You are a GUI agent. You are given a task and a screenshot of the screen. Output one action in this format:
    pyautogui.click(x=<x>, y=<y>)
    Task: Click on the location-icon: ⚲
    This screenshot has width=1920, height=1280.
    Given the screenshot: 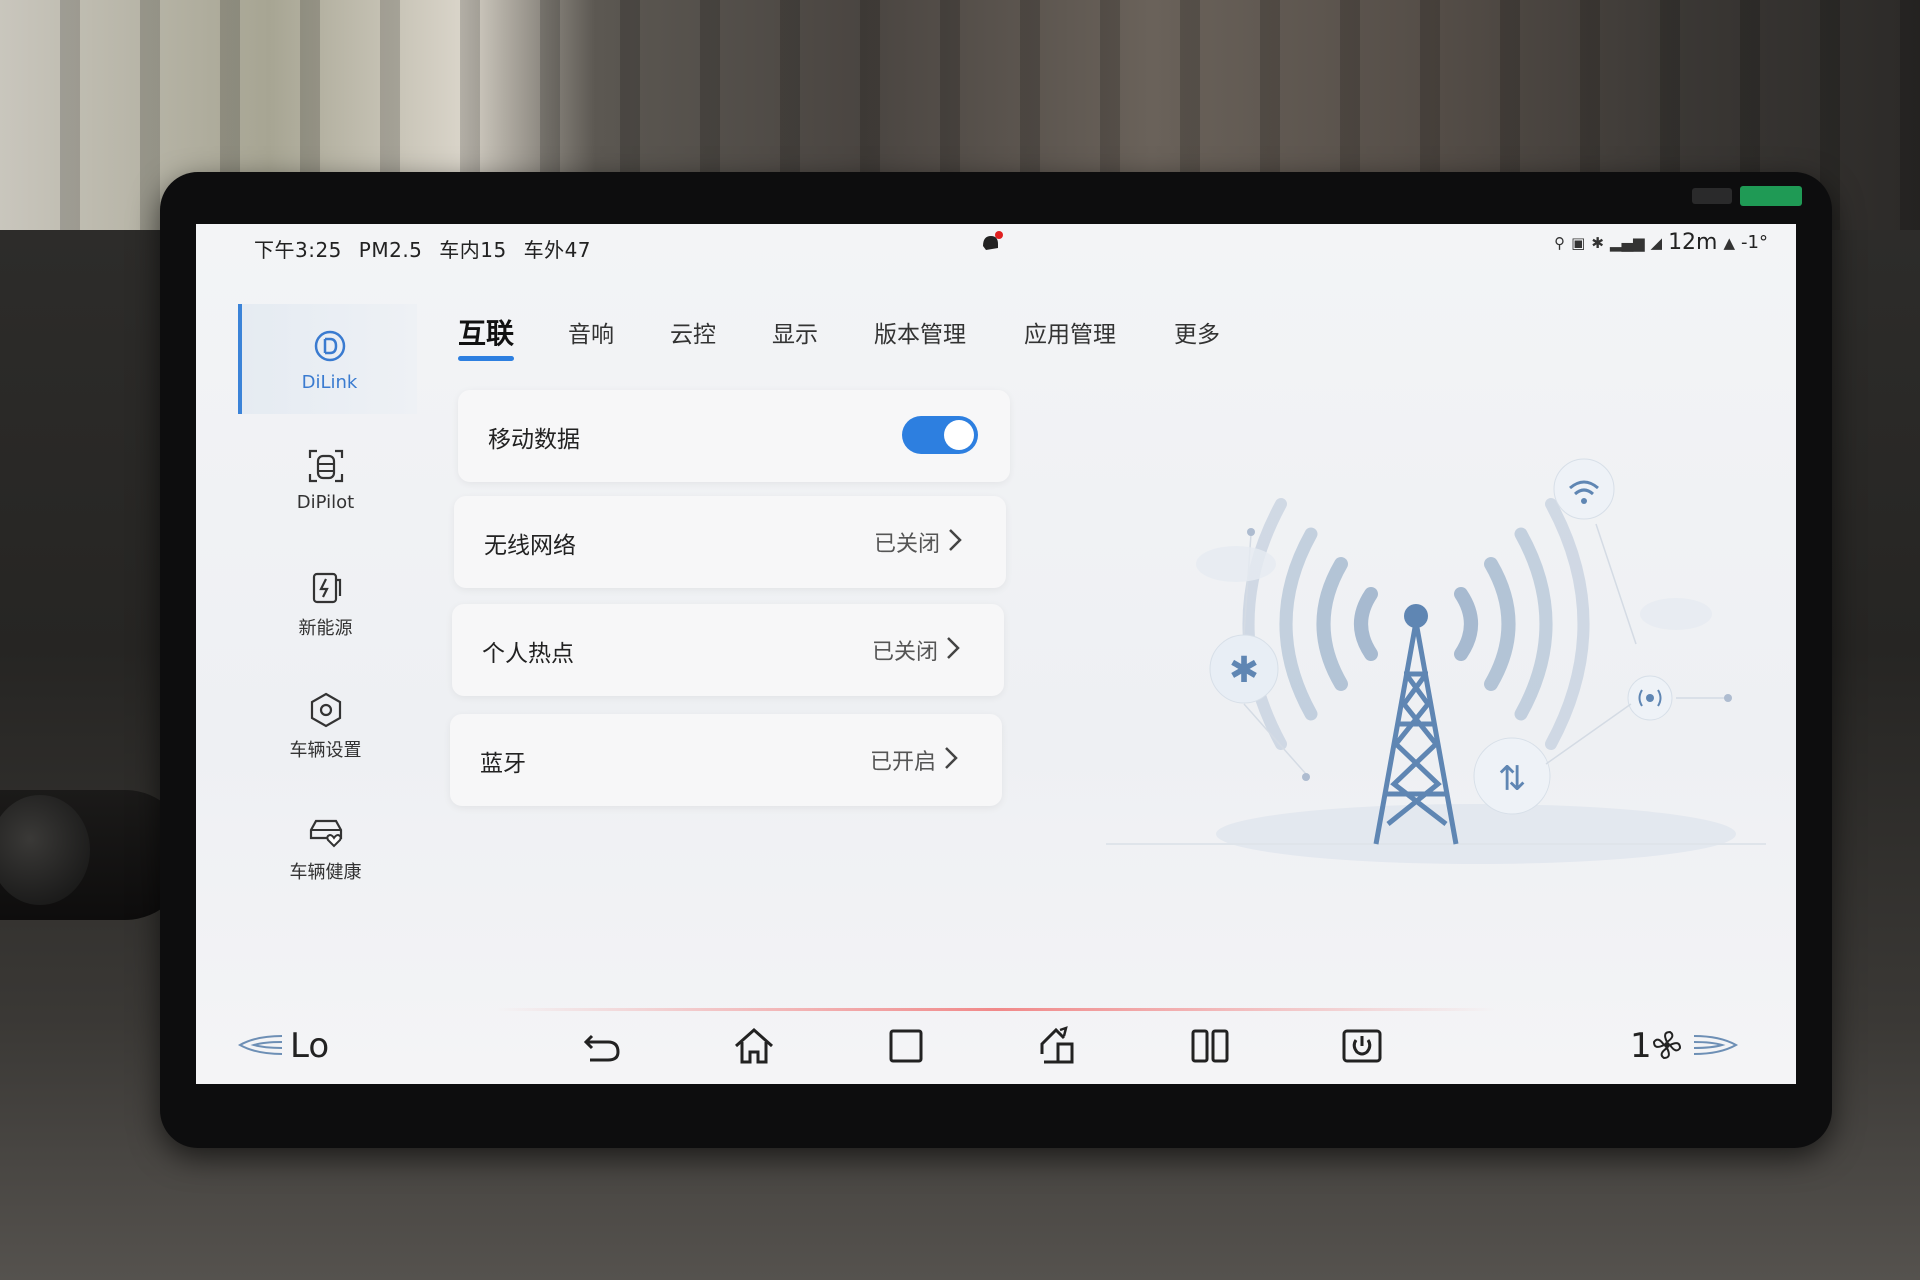 What is the action you would take?
    pyautogui.click(x=1560, y=242)
    